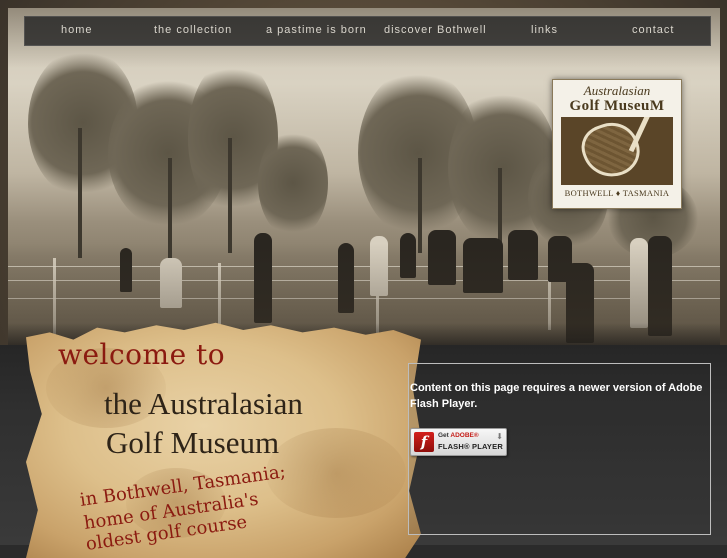  What do you see at coordinates (316, 30) in the screenshot?
I see `nav-a-pastime-is-born: a pastime is born` at bounding box center [316, 30].